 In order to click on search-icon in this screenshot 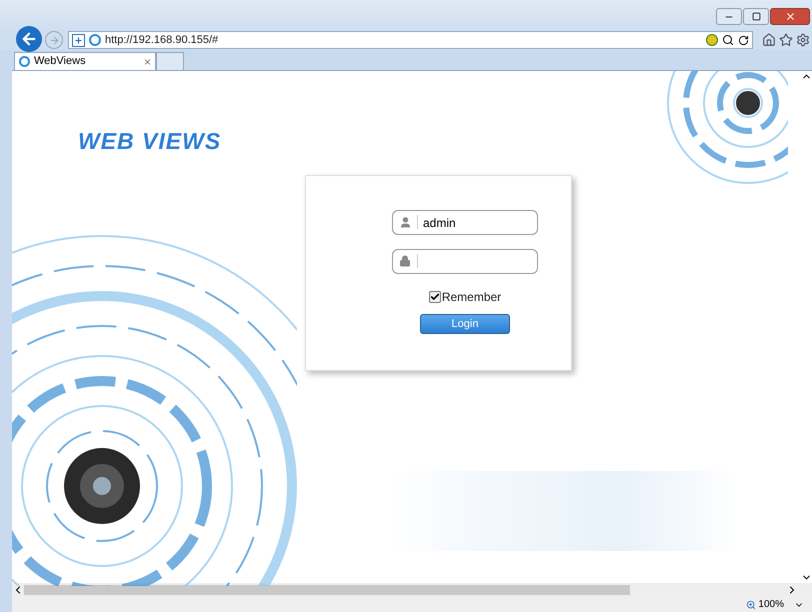, I will do `click(728, 40)`.